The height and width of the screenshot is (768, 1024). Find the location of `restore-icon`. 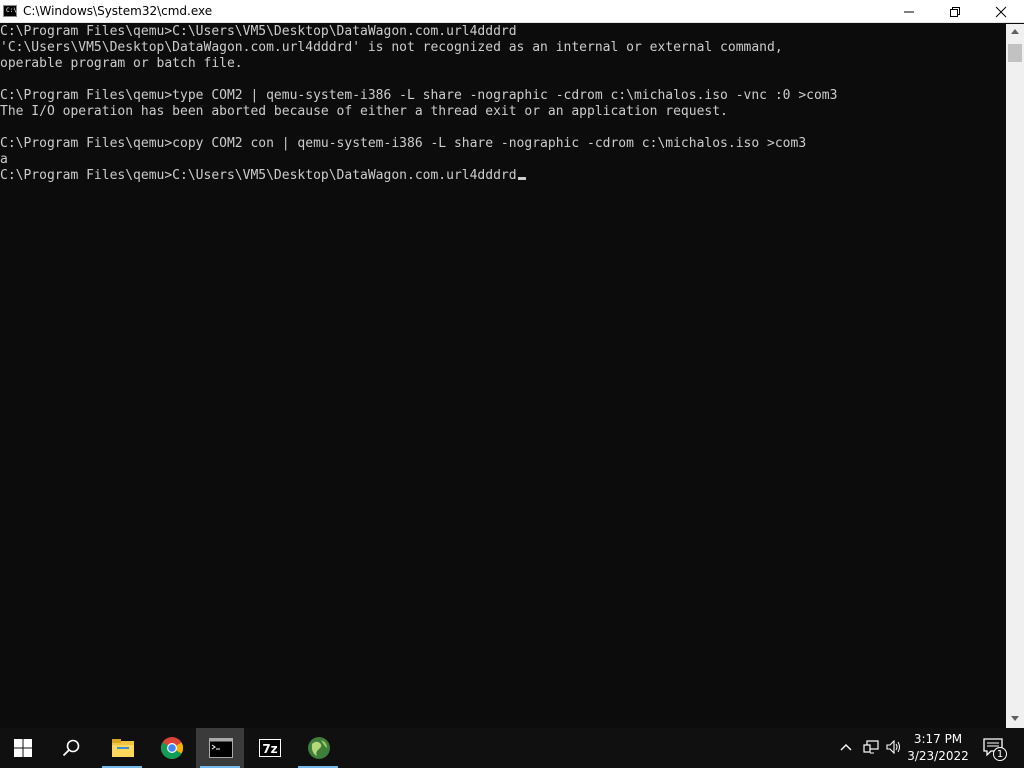

restore-icon is located at coordinates (955, 12).